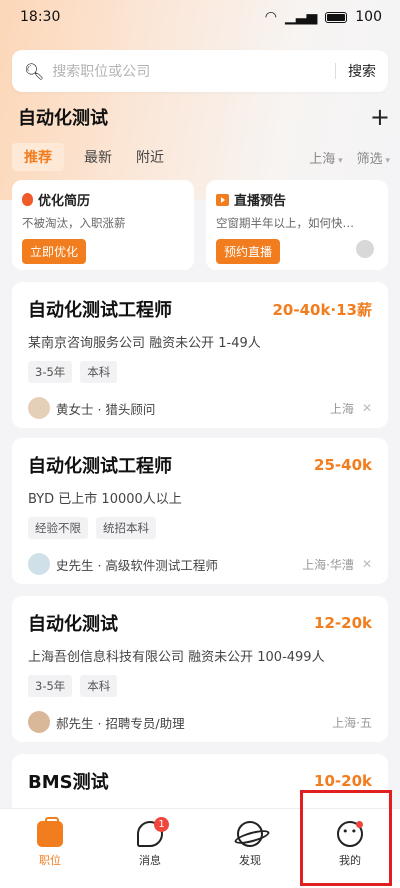 The image size is (400, 888). Describe the element at coordinates (323, 17) in the screenshot. I see `status-icons: ◠ ▁▃▅ 100` at that location.